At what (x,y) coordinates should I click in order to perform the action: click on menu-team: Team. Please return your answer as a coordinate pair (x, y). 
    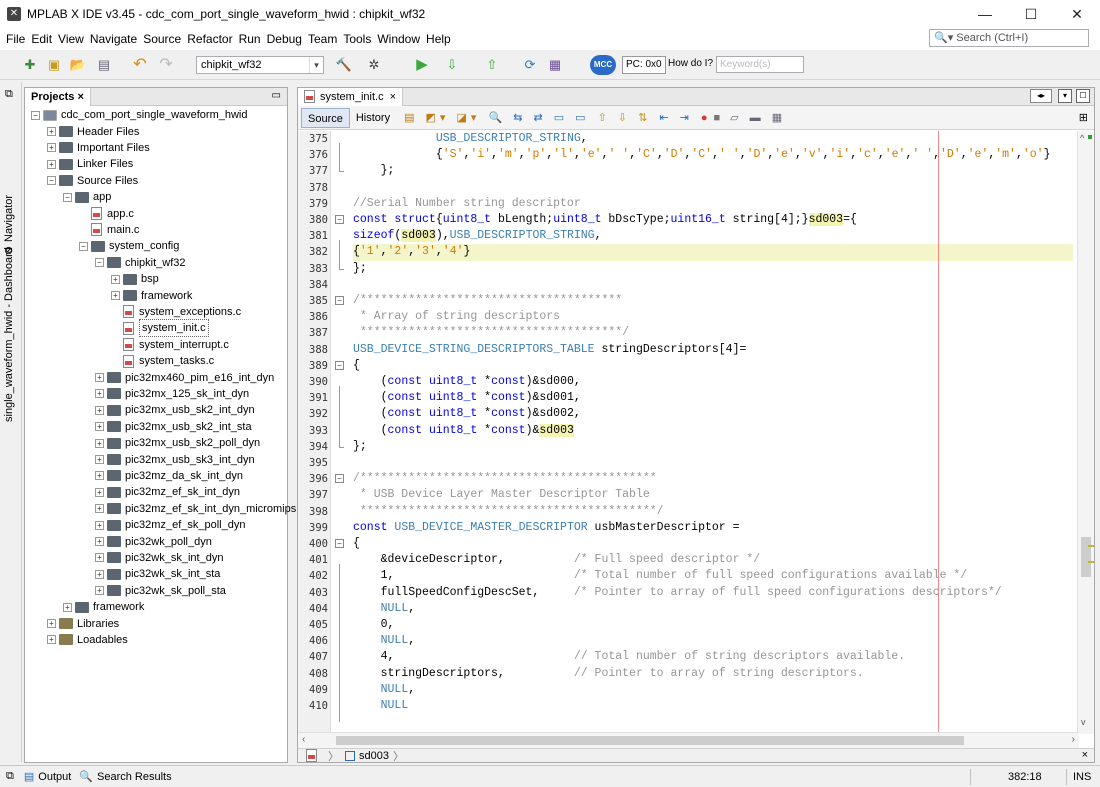
    Looking at the image, I should click on (322, 39).